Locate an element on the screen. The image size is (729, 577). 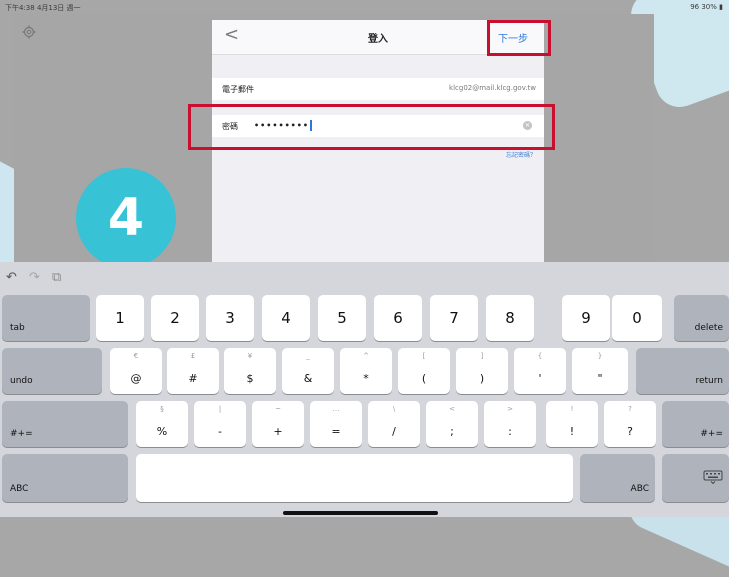
forgot-password-link: 忘記密碼？ is located at coordinates (521, 154).